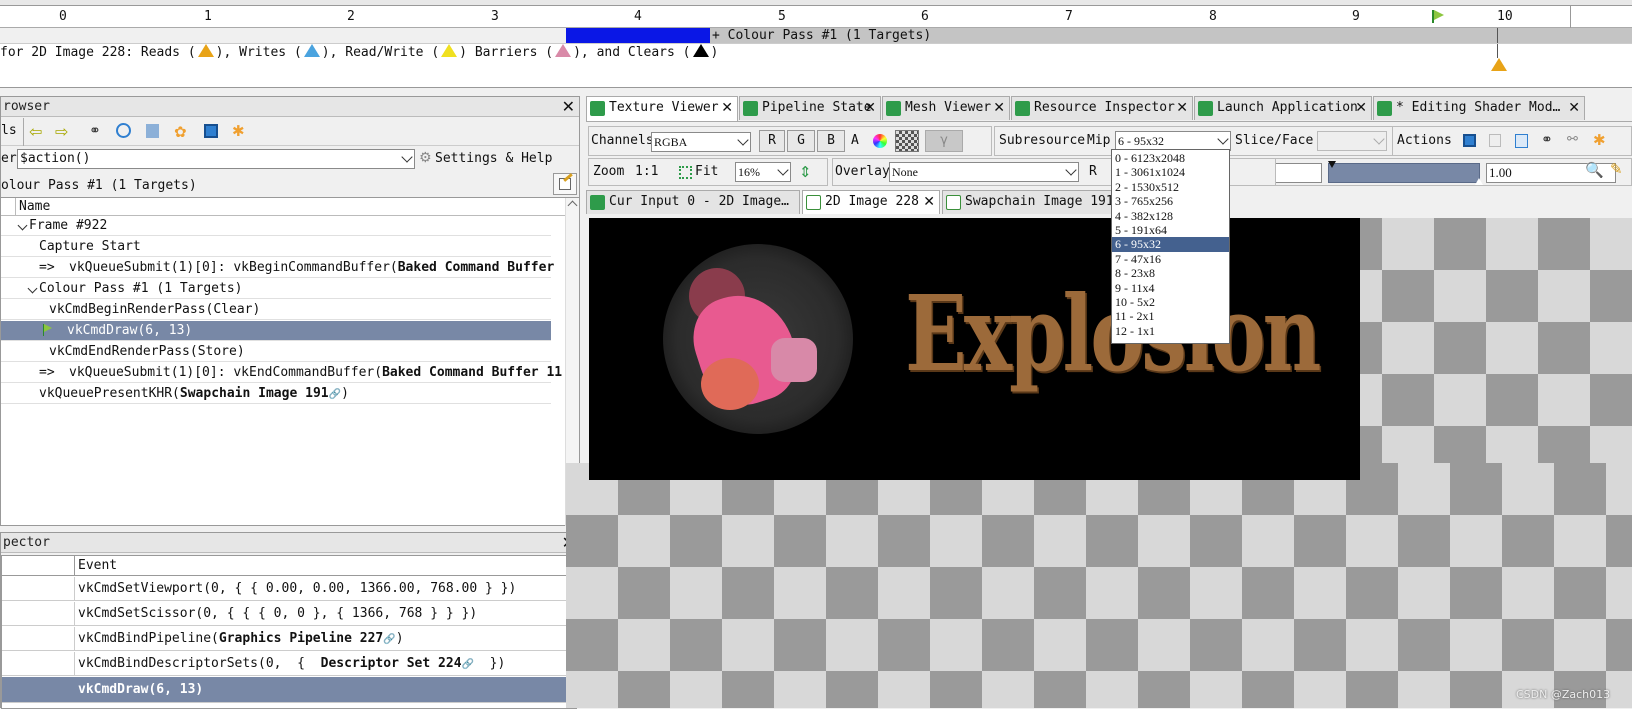 Image resolution: width=1632 pixels, height=709 pixels. Describe the element at coordinates (276, 352) in the screenshot. I see `tree-row: vkCmdEndRenderPass(Store)` at that location.